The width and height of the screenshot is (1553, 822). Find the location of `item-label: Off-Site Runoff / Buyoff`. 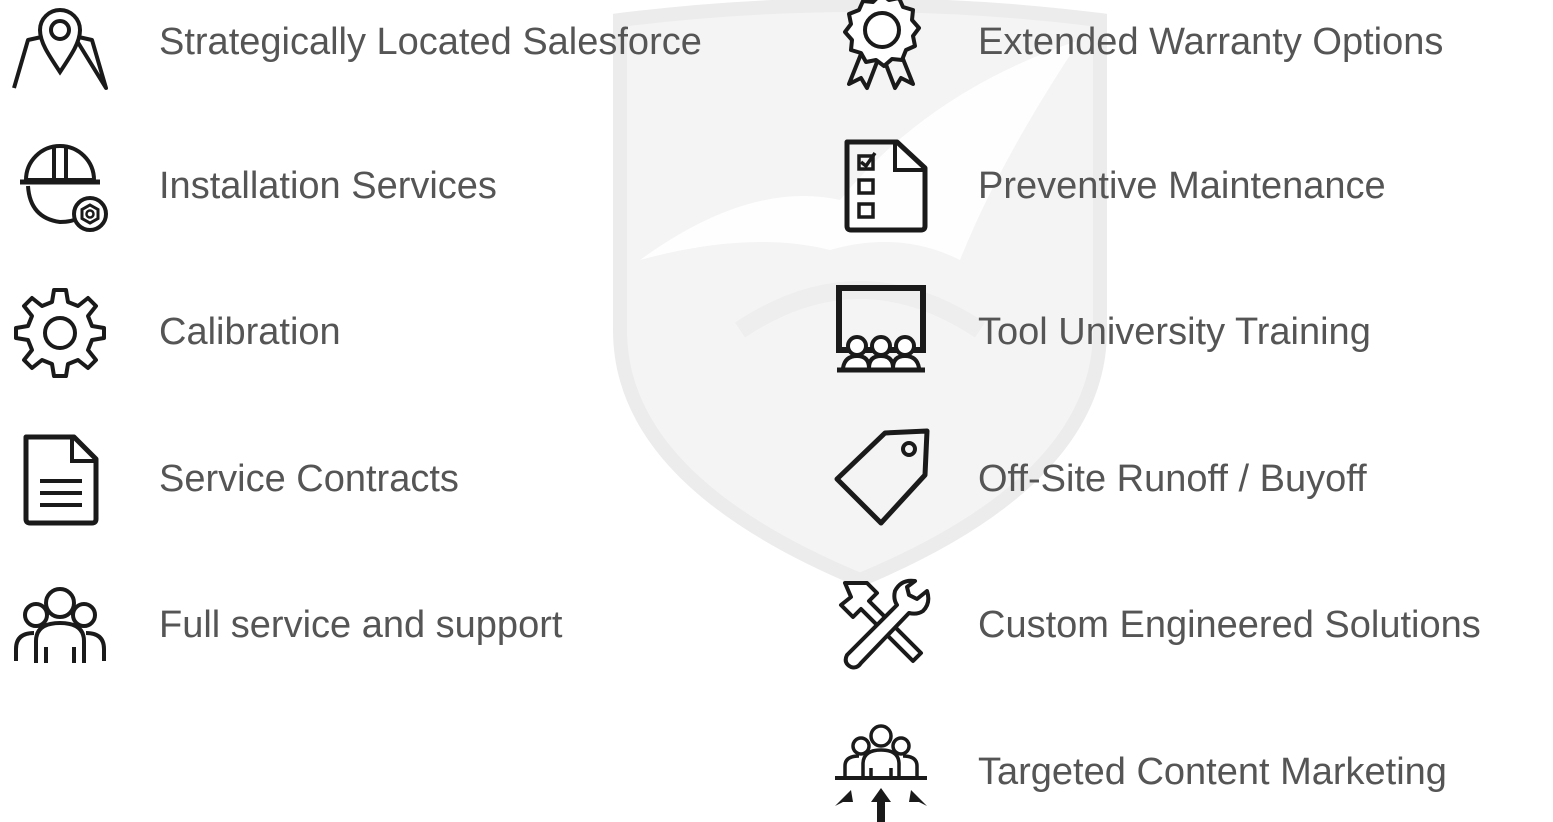

item-label: Off-Site Runoff / Buyoff is located at coordinates (1172, 479).